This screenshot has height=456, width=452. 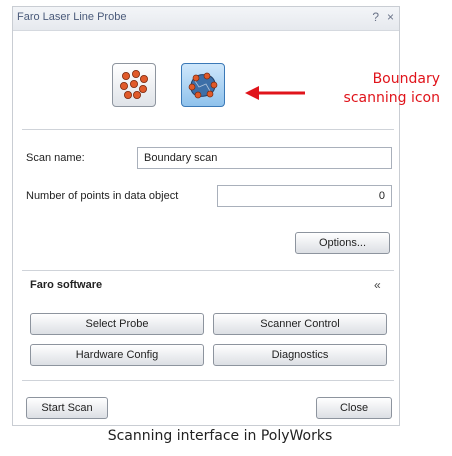 What do you see at coordinates (300, 355) in the screenshot?
I see `diagnostics-button: Diagnostics` at bounding box center [300, 355].